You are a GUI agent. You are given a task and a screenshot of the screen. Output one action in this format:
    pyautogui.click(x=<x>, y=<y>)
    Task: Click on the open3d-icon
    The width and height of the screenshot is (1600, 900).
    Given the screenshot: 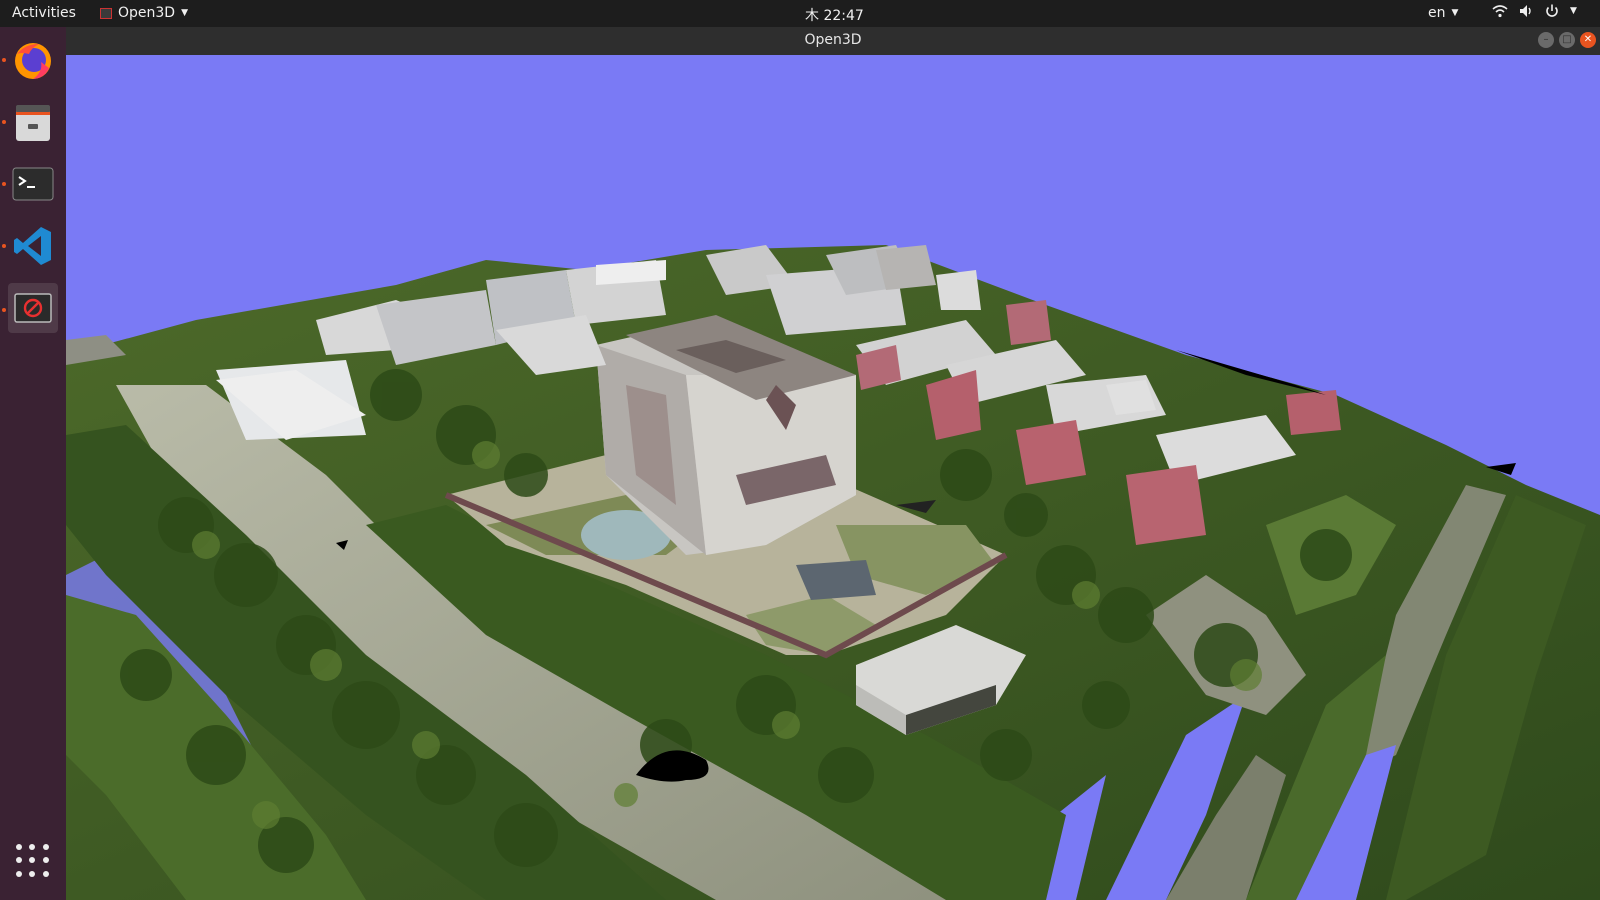 What is the action you would take?
    pyautogui.click(x=33, y=308)
    